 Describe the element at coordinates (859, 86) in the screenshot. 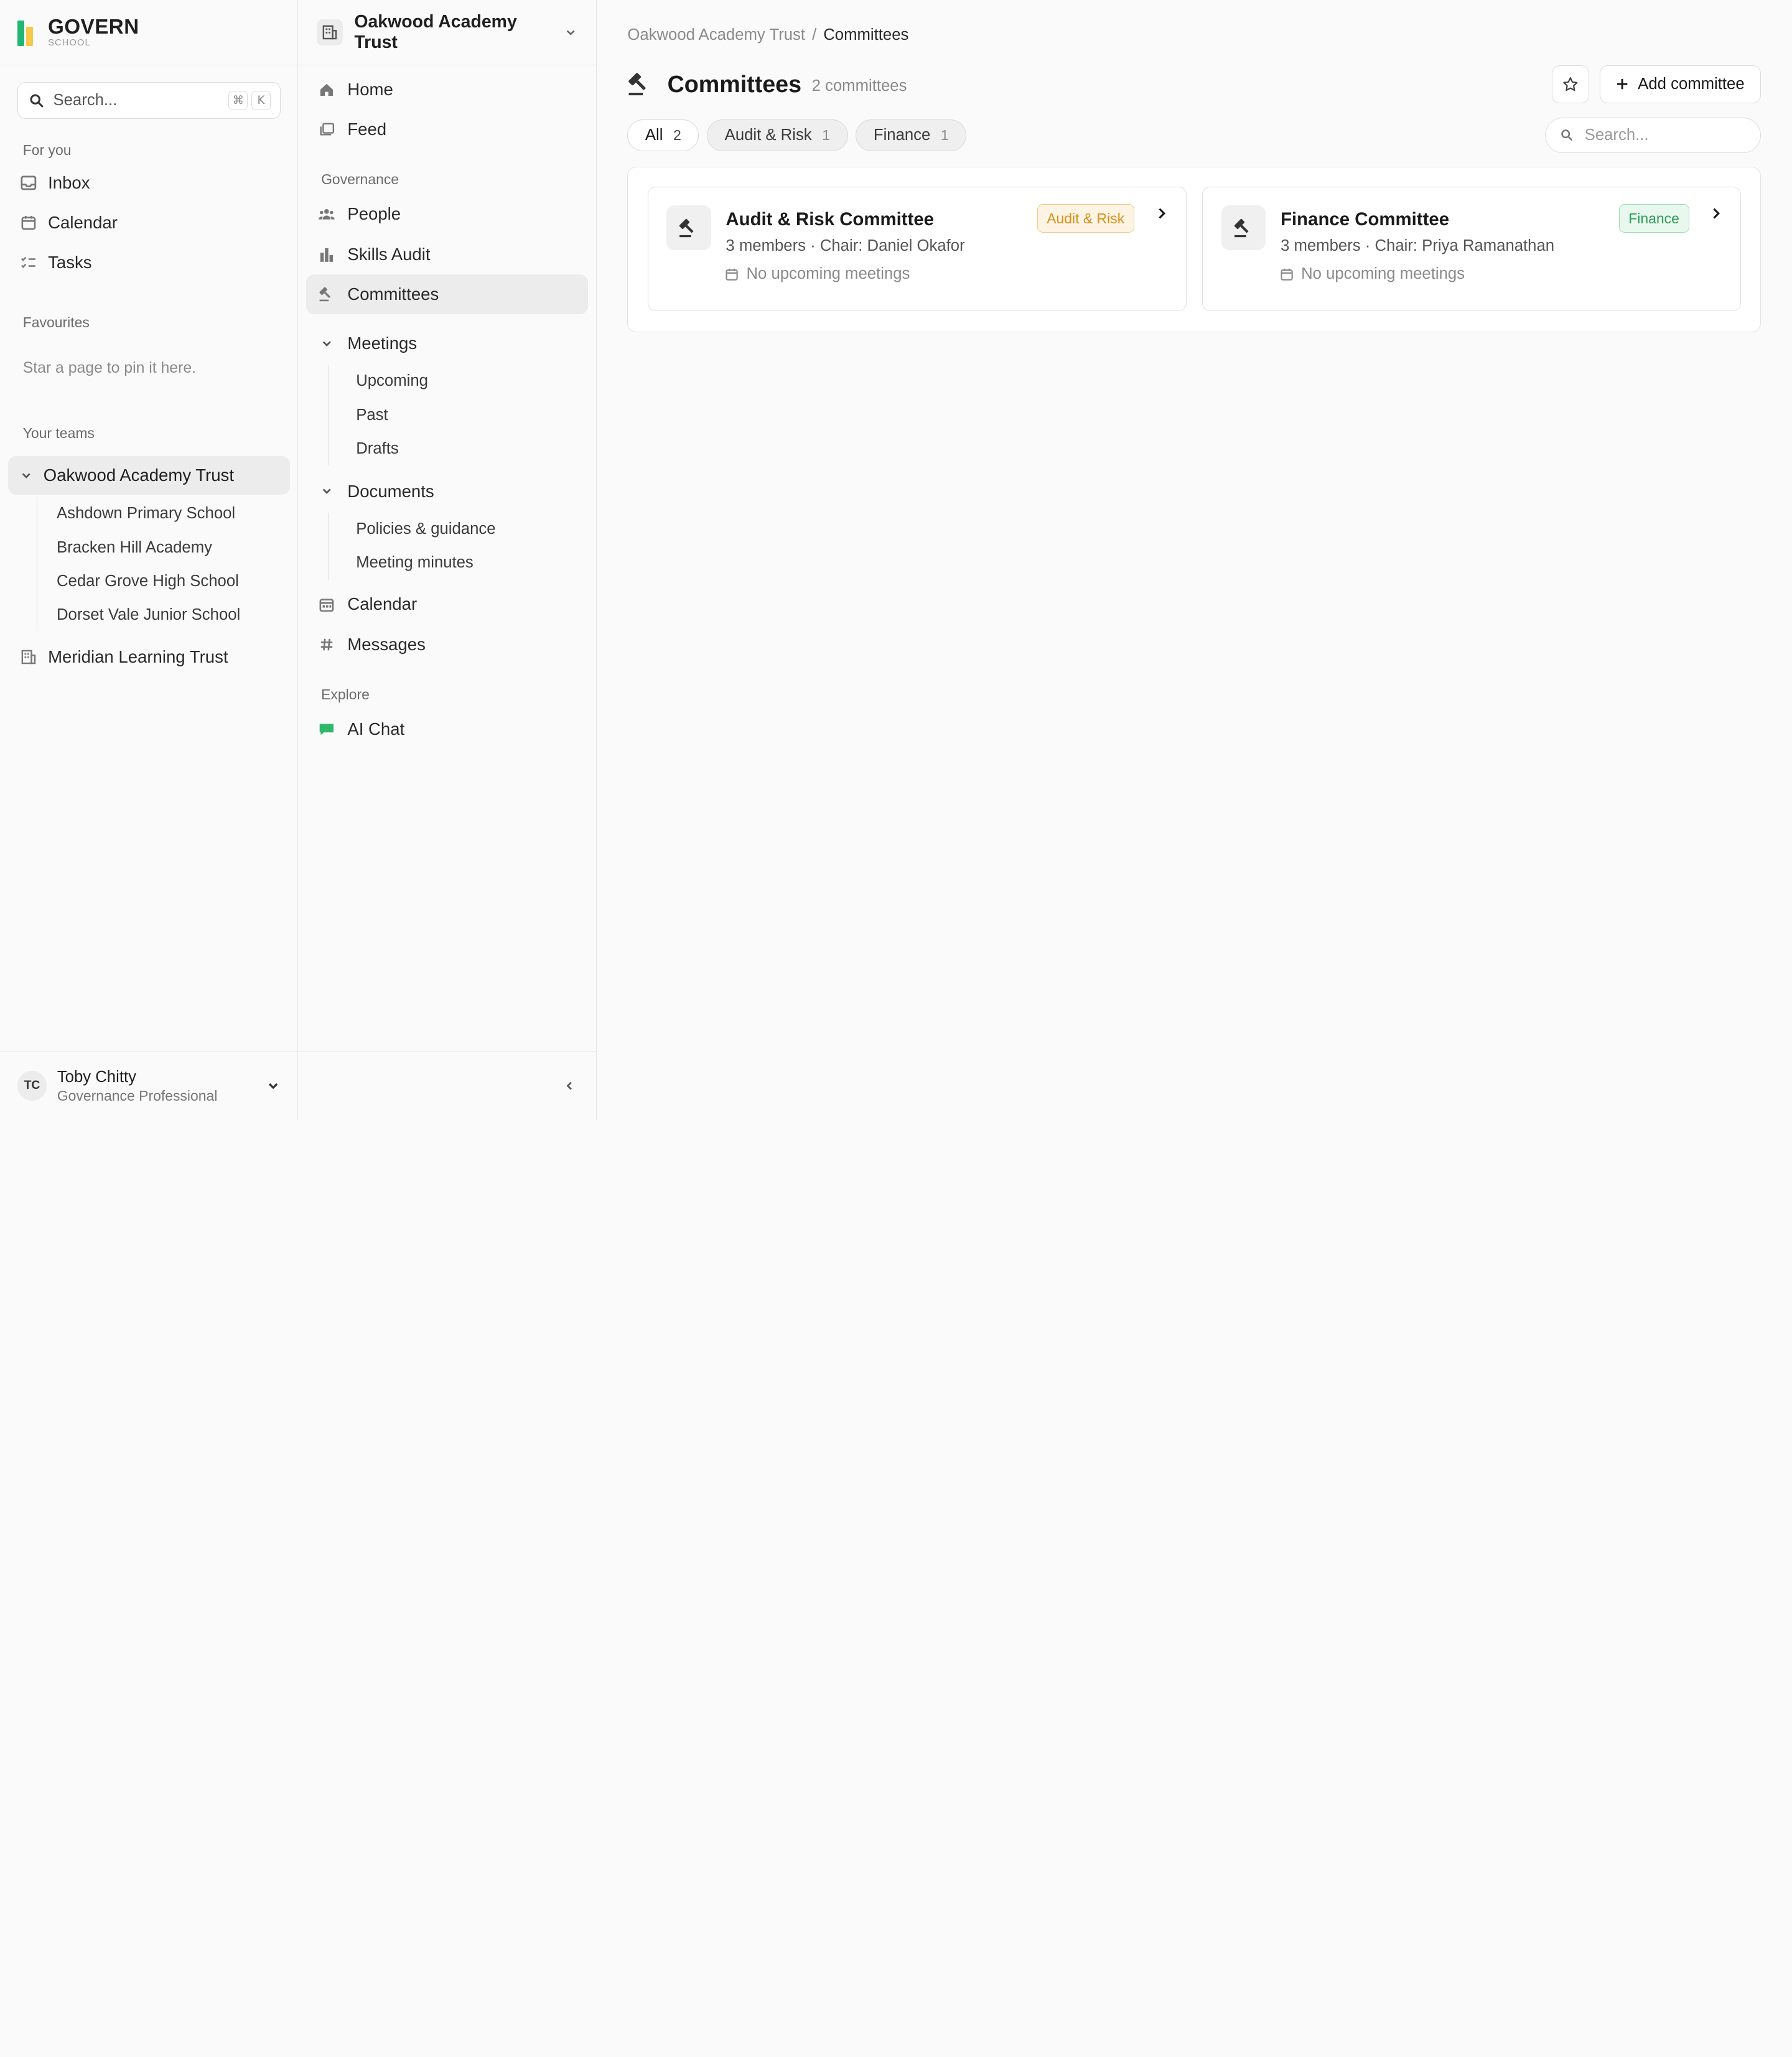

I see `committee-count: 2 committees` at that location.